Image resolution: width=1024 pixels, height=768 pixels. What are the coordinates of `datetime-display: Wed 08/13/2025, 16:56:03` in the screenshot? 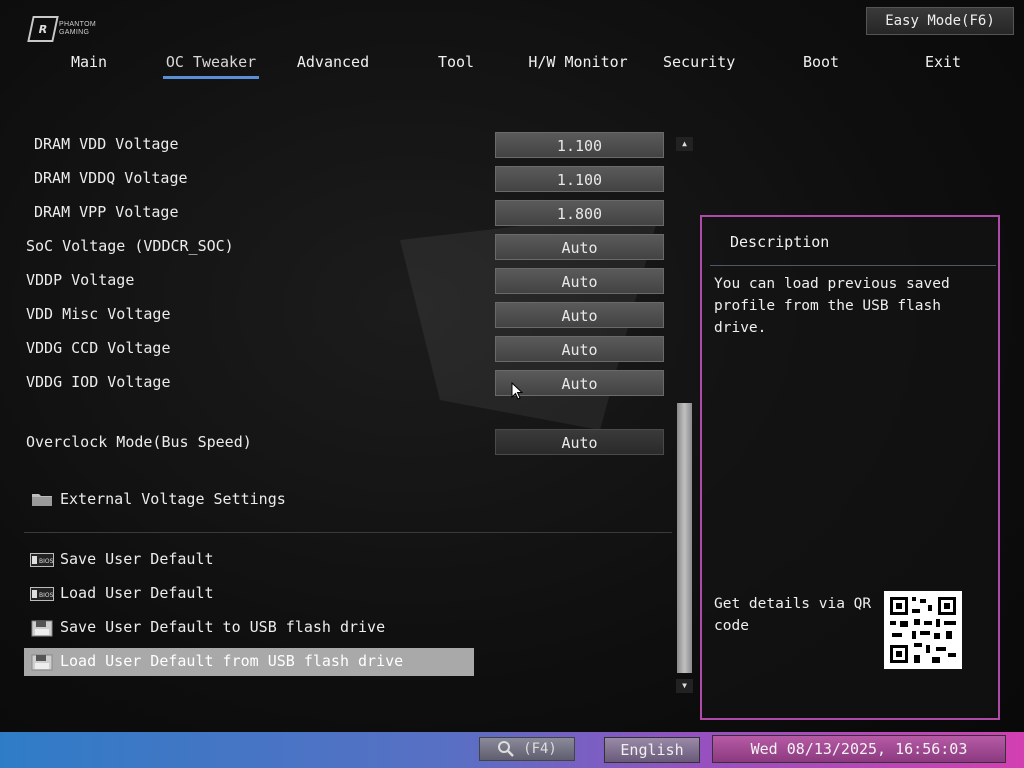 It's located at (859, 749).